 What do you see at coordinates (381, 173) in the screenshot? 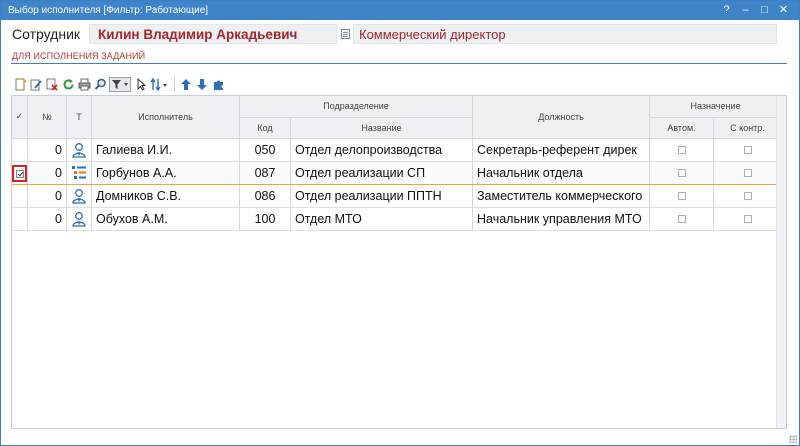
I see `row-dept-name: Отдел реализации СП` at bounding box center [381, 173].